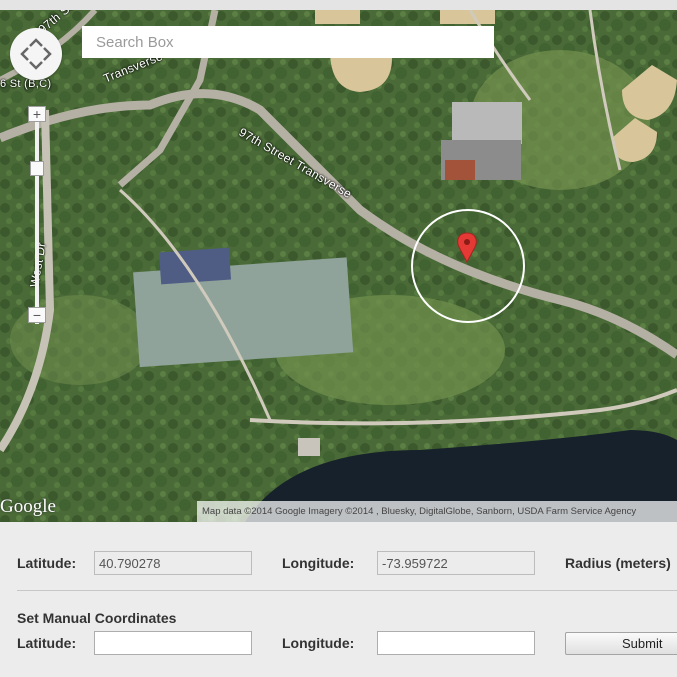 This screenshot has width=677, height=677. I want to click on manual-latitude-label: Latitude:, so click(47, 643).